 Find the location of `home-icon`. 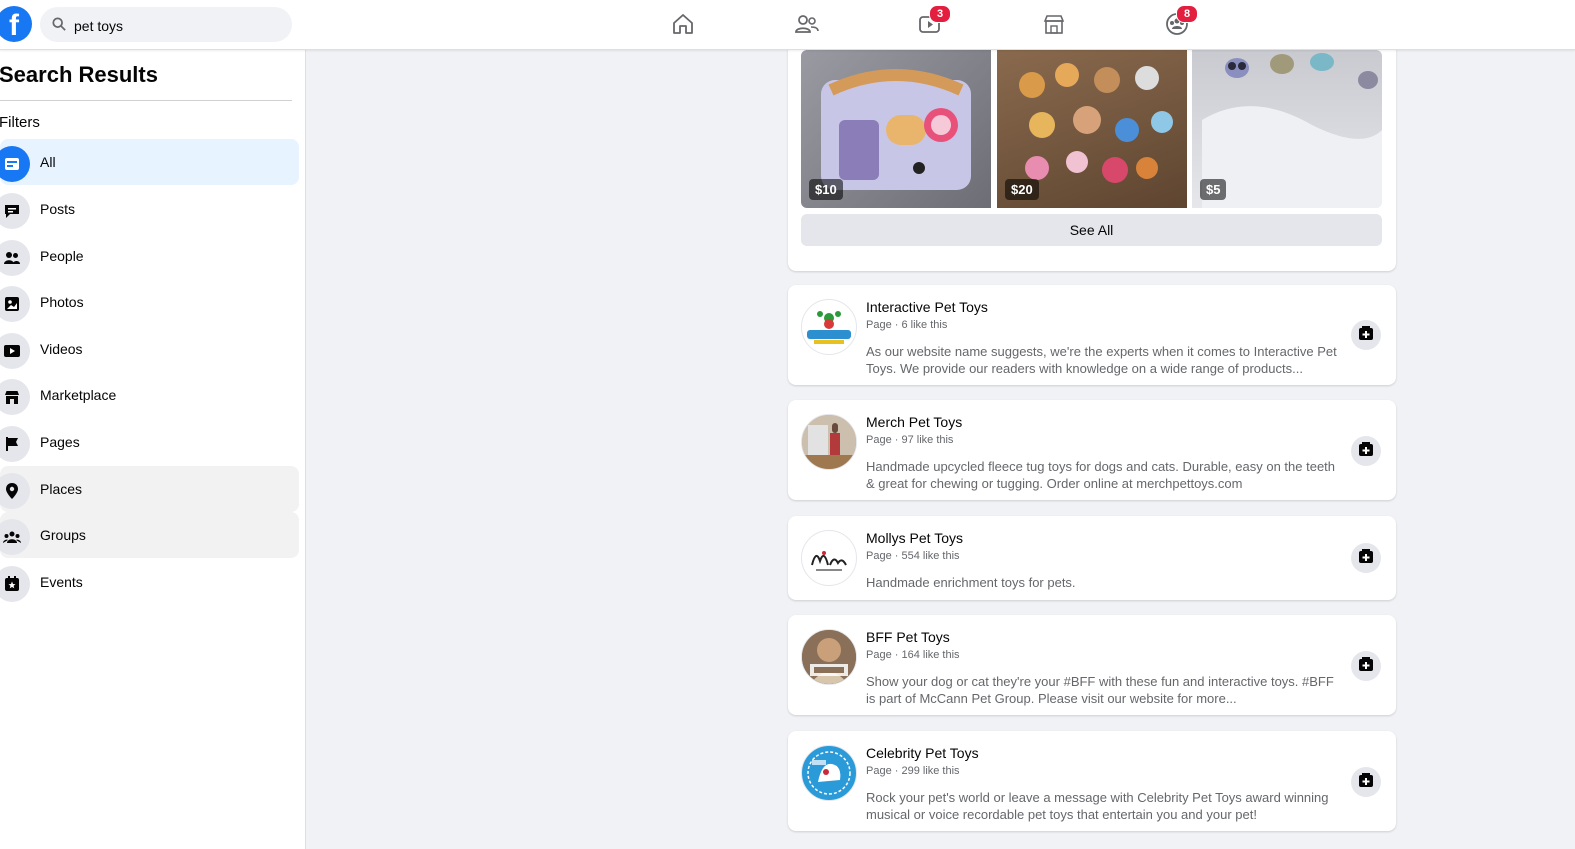

home-icon is located at coordinates (683, 24).